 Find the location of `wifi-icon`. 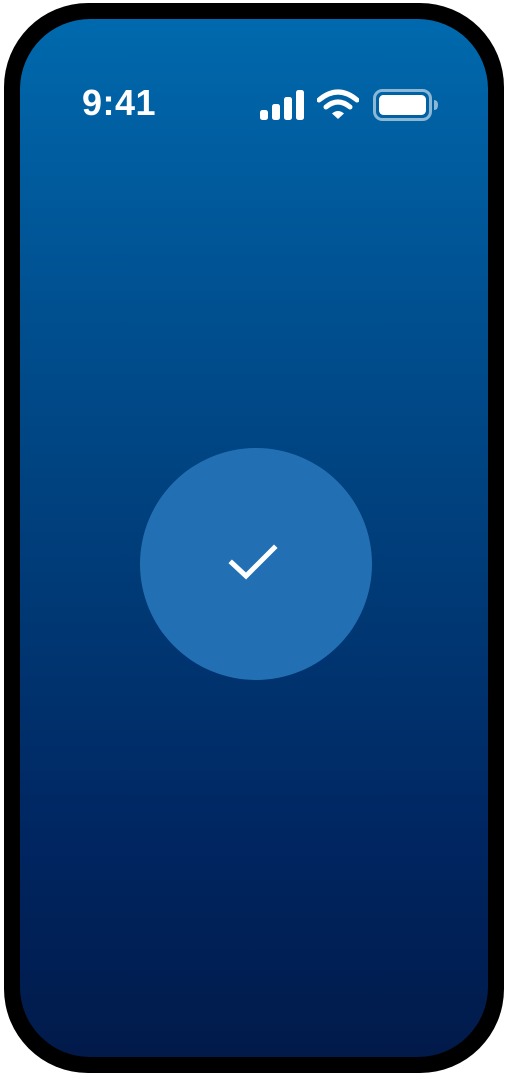

wifi-icon is located at coordinates (338, 104).